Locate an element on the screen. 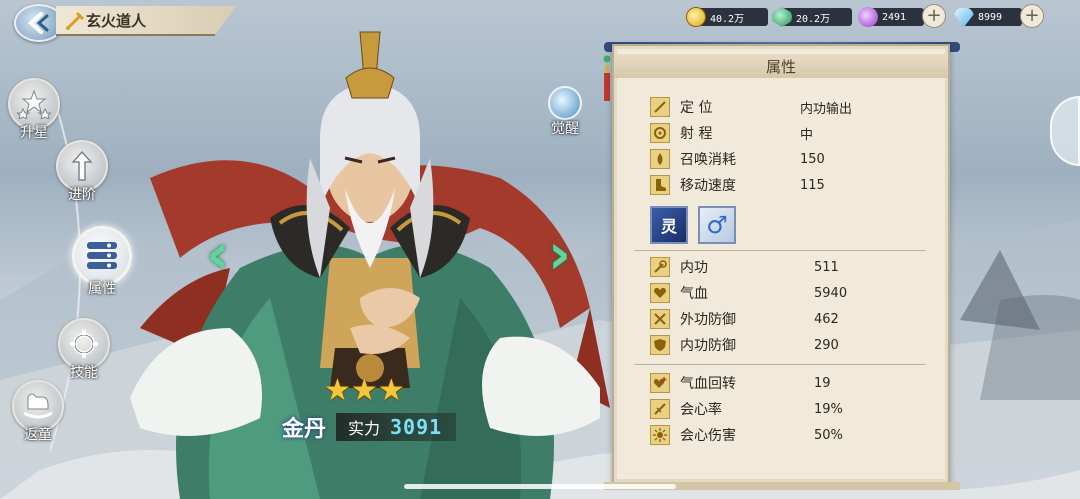 This screenshot has width=1080, height=499. attr-row-crit-damage: 会心伤害 50% is located at coordinates (746, 435).